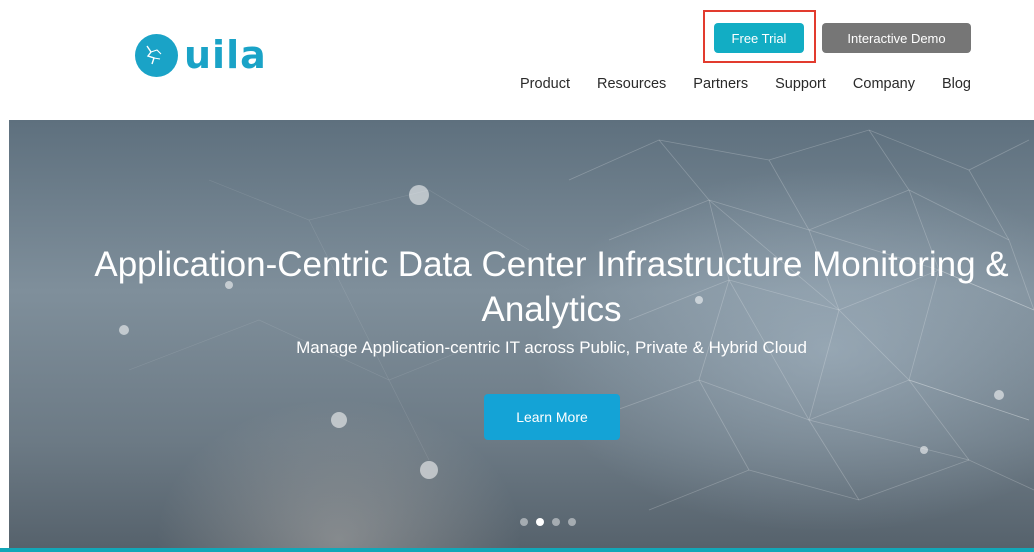 The width and height of the screenshot is (1034, 552). What do you see at coordinates (800, 84) in the screenshot?
I see `nav-item-support: Support` at bounding box center [800, 84].